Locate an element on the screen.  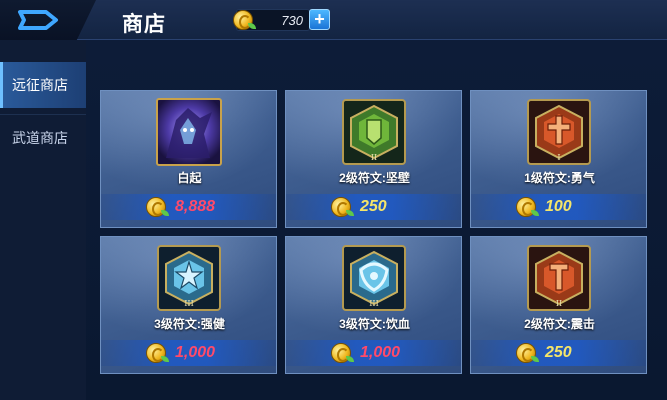
shop-item-card: 白起 8,888 is located at coordinates (188, 159).